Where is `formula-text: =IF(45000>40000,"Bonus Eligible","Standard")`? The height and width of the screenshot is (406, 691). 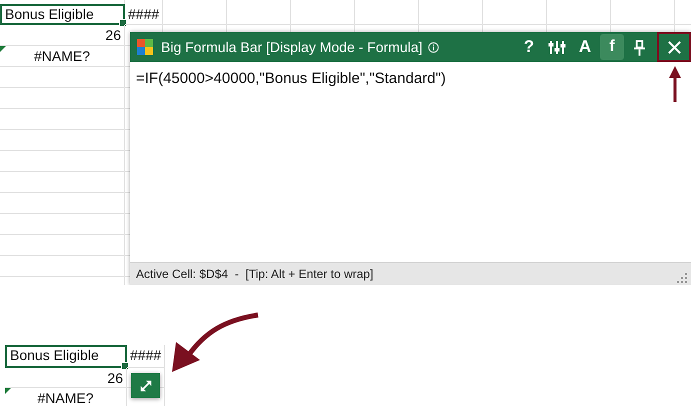 formula-text: =IF(45000>40000,"Bonus Eligible","Standard") is located at coordinates (291, 78).